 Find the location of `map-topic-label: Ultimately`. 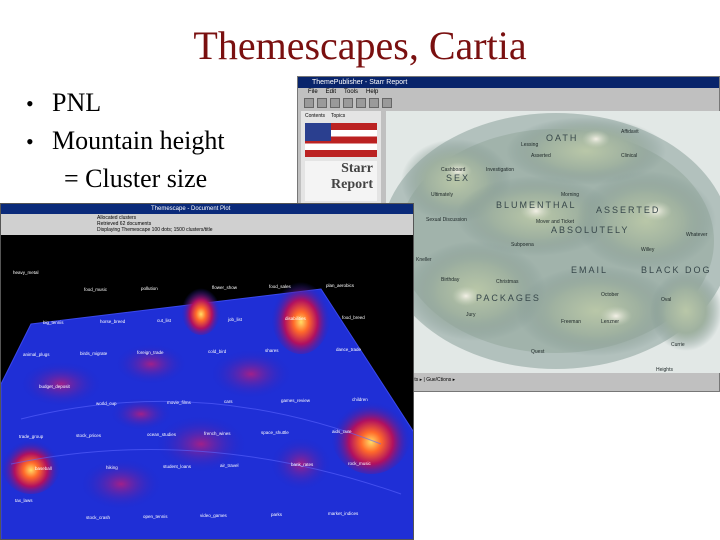

map-topic-label: Ultimately is located at coordinates (442, 195).